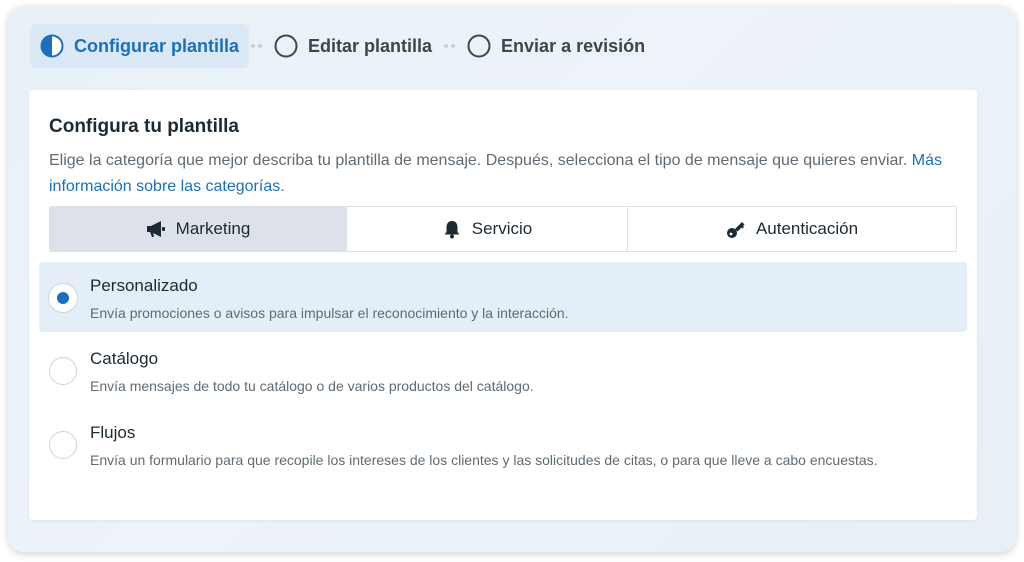 This screenshot has height=562, width=1024. I want to click on tab-label: Servicio, so click(502, 228).